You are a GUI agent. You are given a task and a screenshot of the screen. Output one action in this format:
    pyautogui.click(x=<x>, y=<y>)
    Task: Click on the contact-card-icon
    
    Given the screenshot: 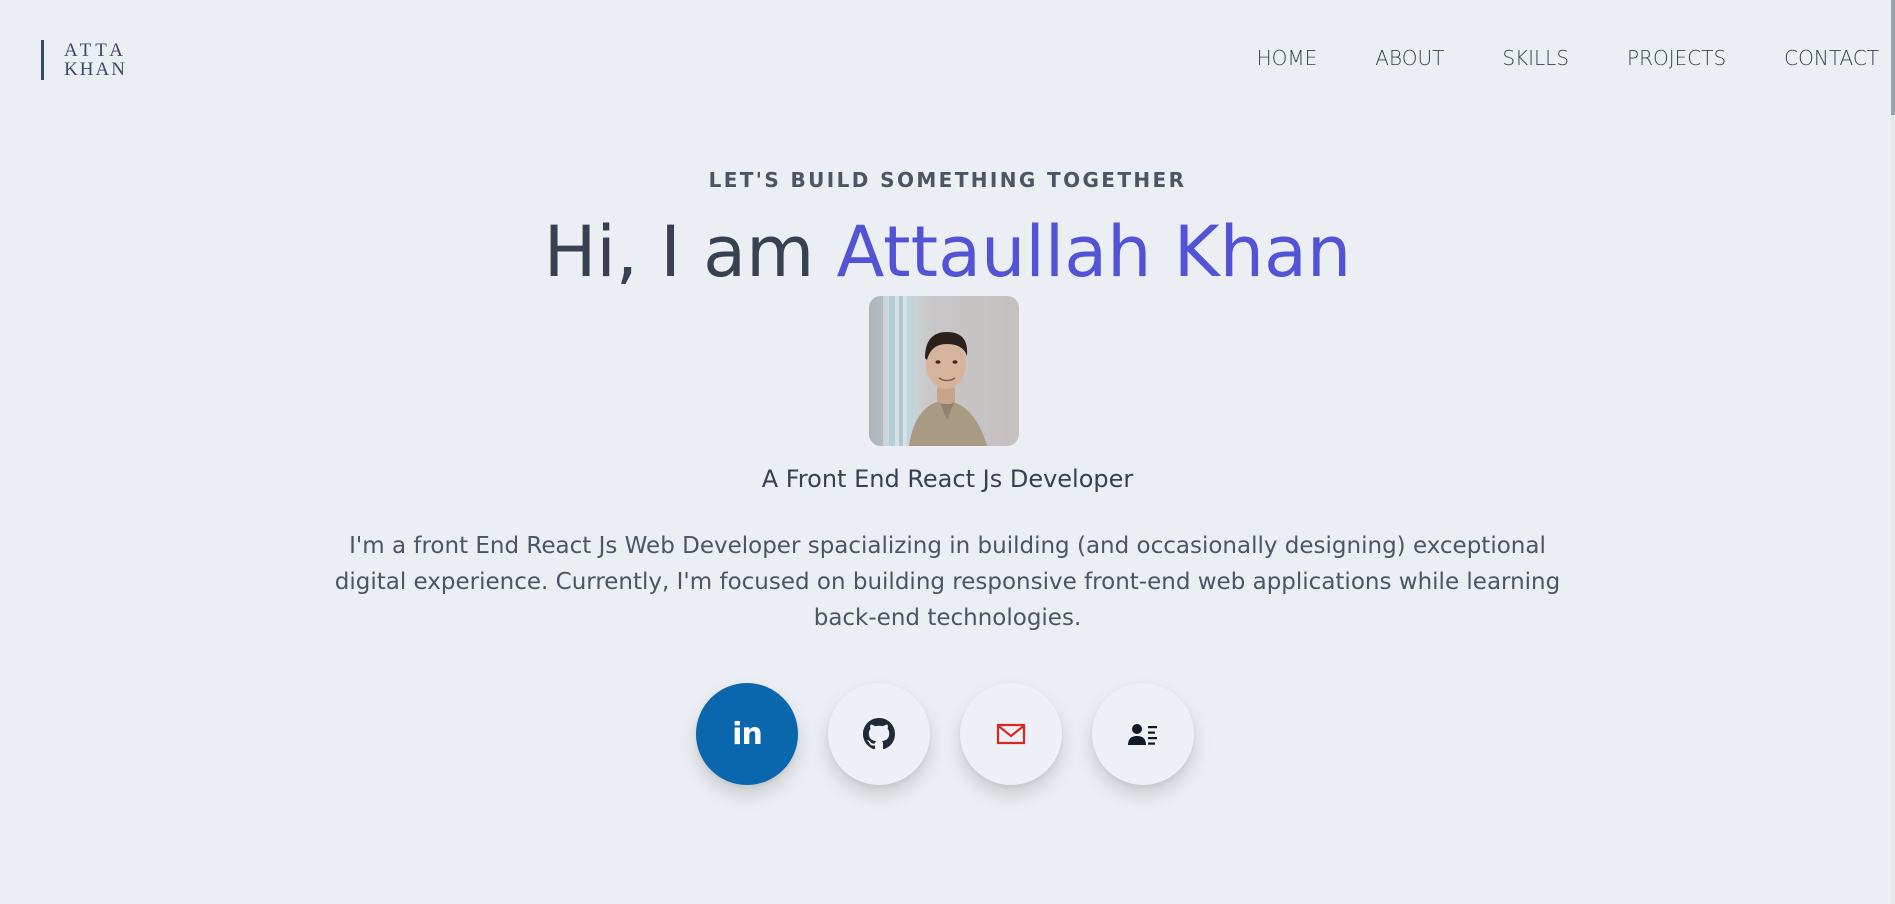 What is the action you would take?
    pyautogui.click(x=1142, y=734)
    